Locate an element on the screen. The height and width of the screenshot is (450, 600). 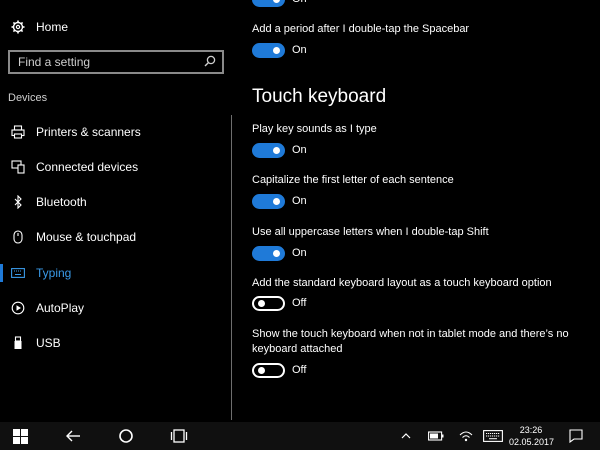
usb-icon is located at coordinates (18, 343).